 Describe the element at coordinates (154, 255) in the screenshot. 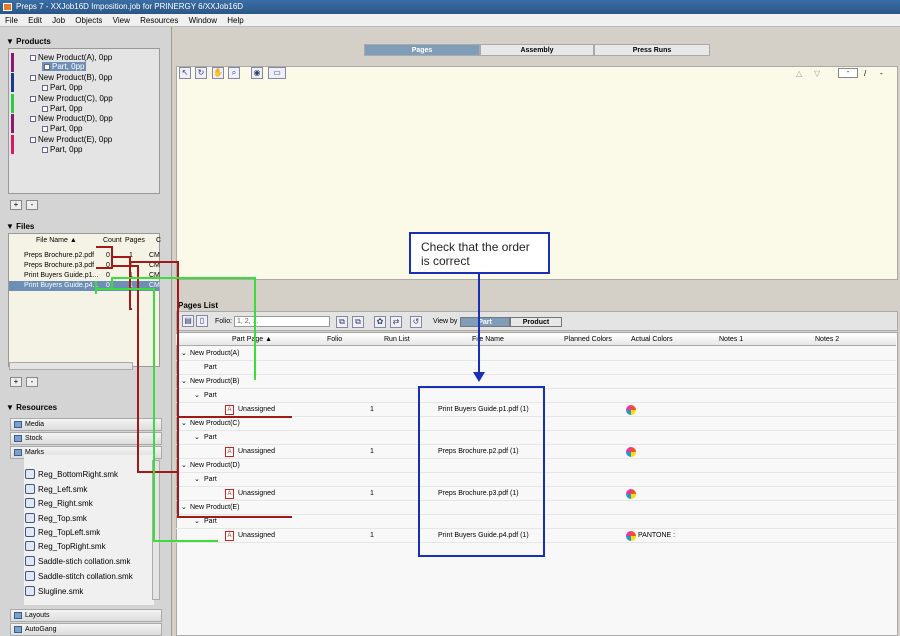

I see `file-colors: CM` at that location.